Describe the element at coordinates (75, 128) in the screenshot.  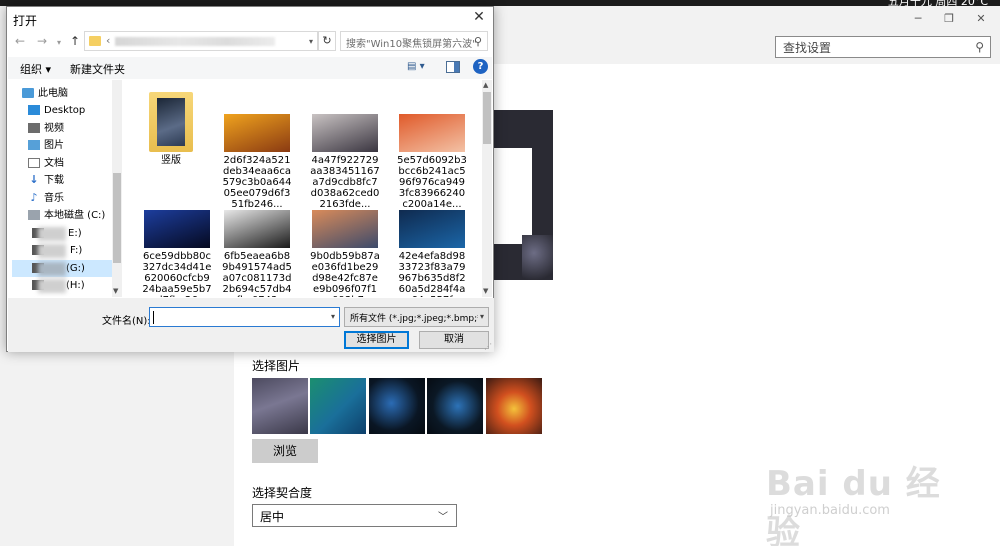
I see `tree-item-videos: 视频` at that location.